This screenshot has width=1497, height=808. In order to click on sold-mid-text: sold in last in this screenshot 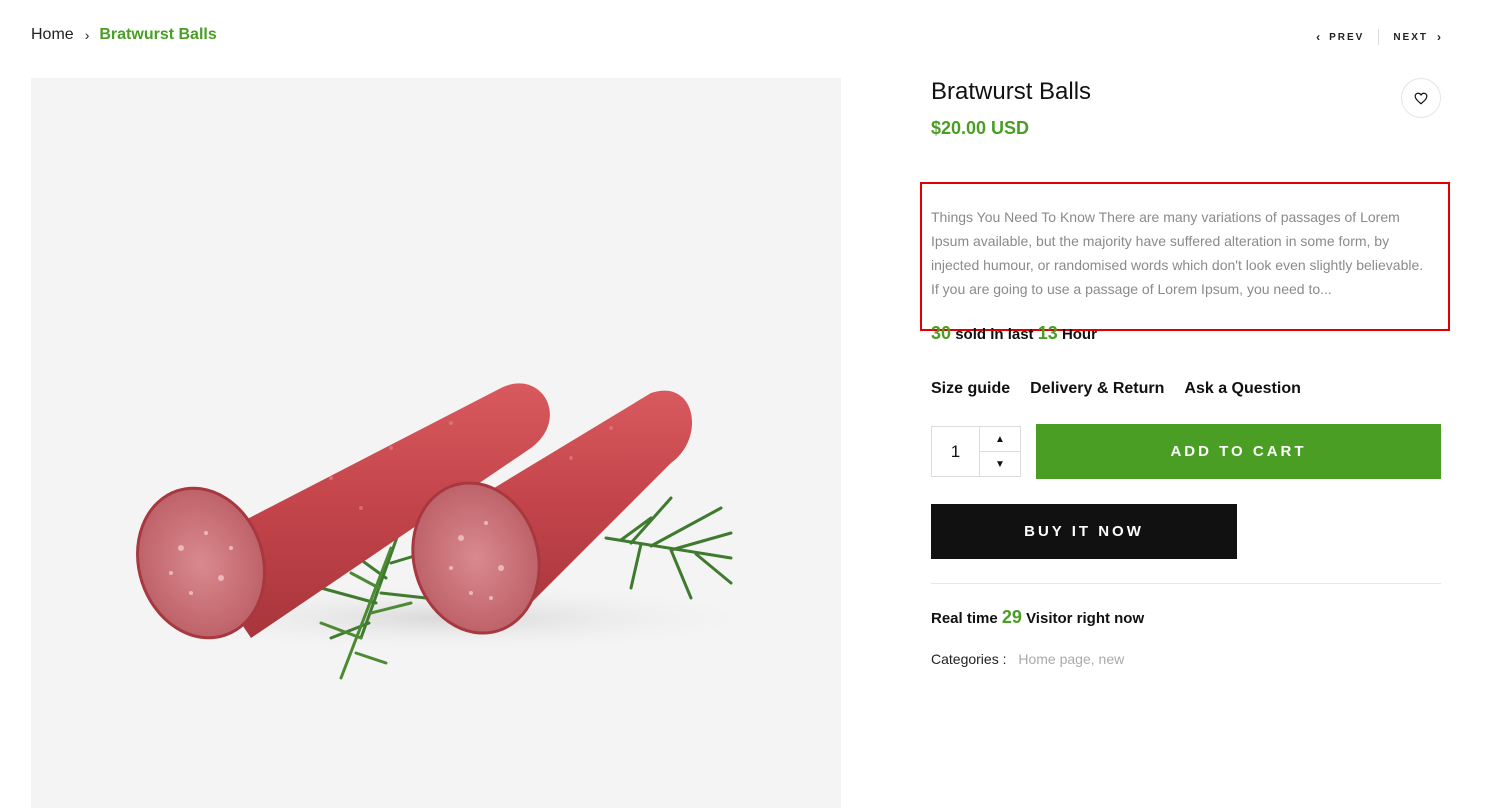, I will do `click(994, 334)`.